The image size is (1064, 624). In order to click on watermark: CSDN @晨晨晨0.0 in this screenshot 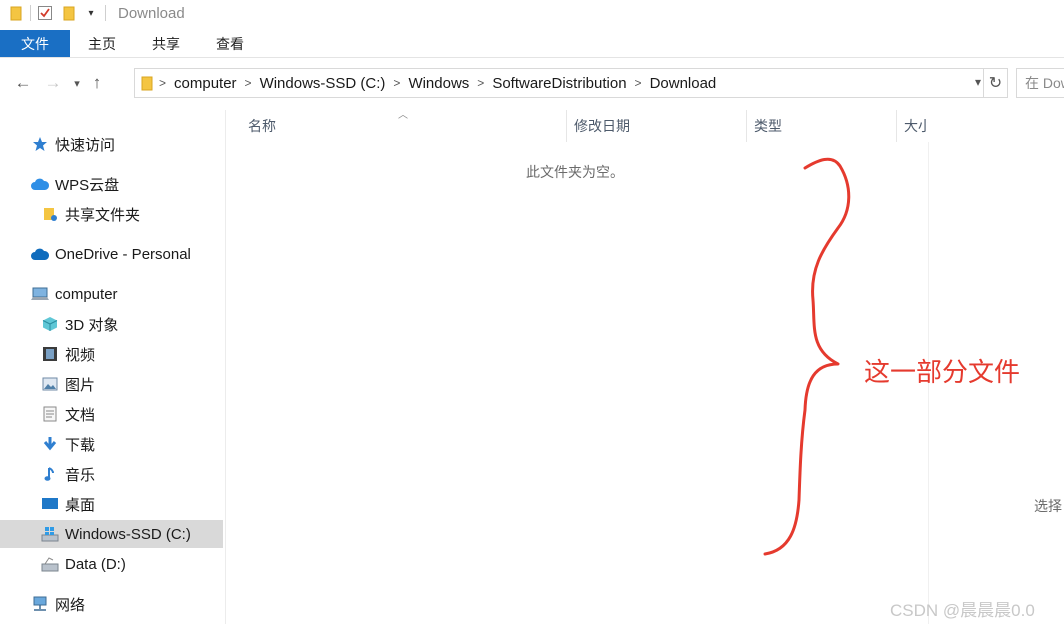, I will do `click(962, 610)`.